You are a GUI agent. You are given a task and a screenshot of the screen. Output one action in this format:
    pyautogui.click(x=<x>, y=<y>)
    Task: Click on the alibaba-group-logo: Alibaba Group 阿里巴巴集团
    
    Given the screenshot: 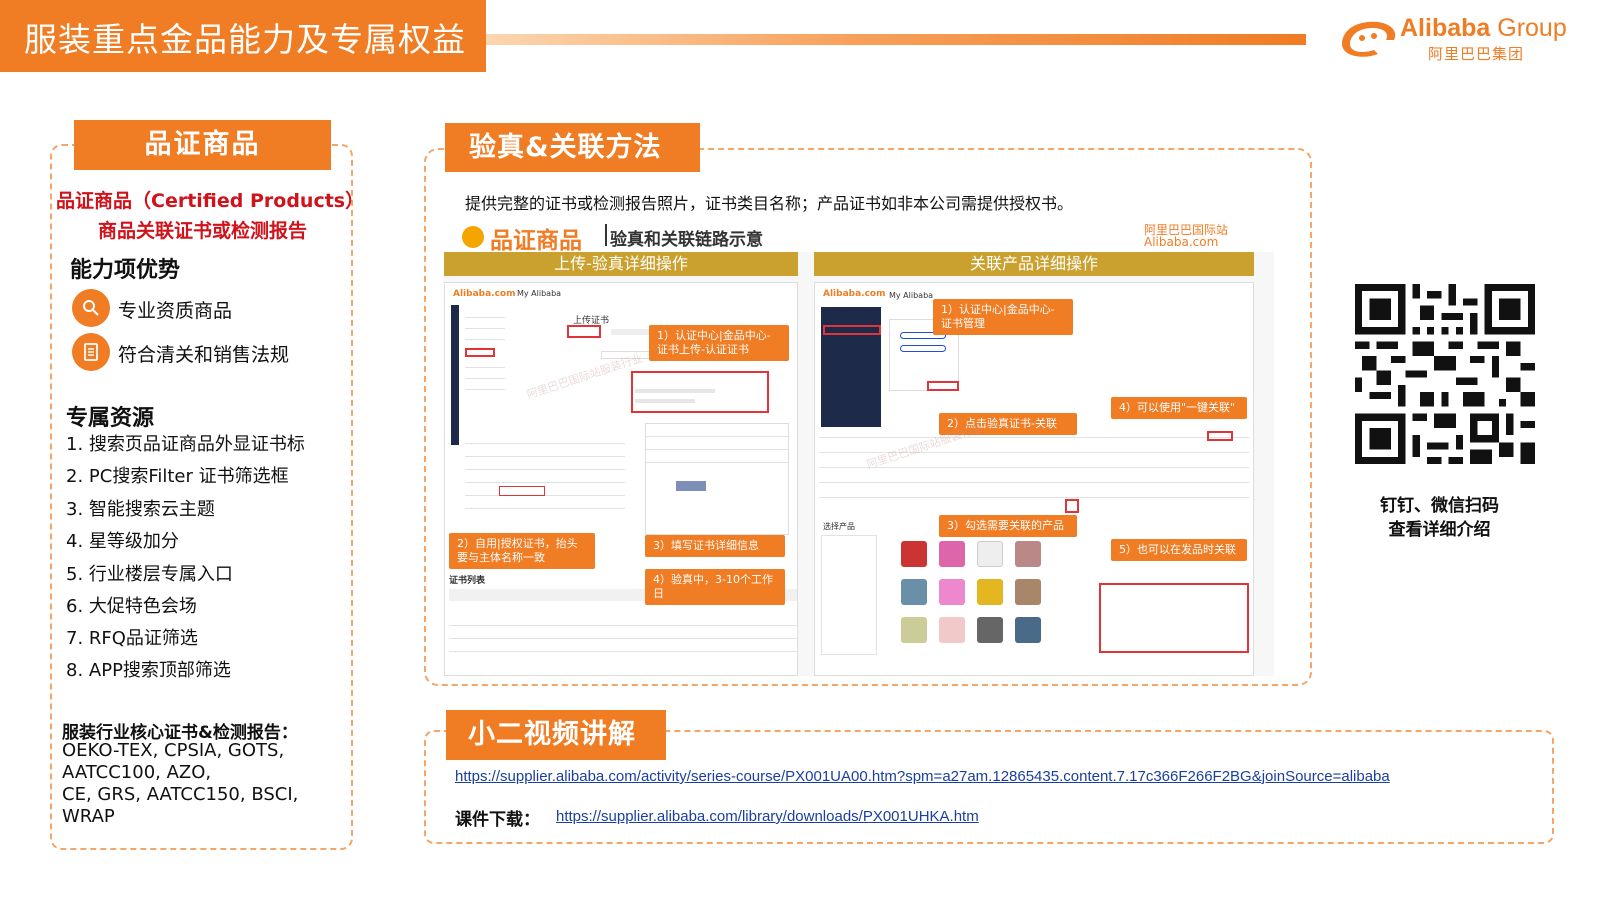 What is the action you would take?
    pyautogui.click(x=1464, y=38)
    